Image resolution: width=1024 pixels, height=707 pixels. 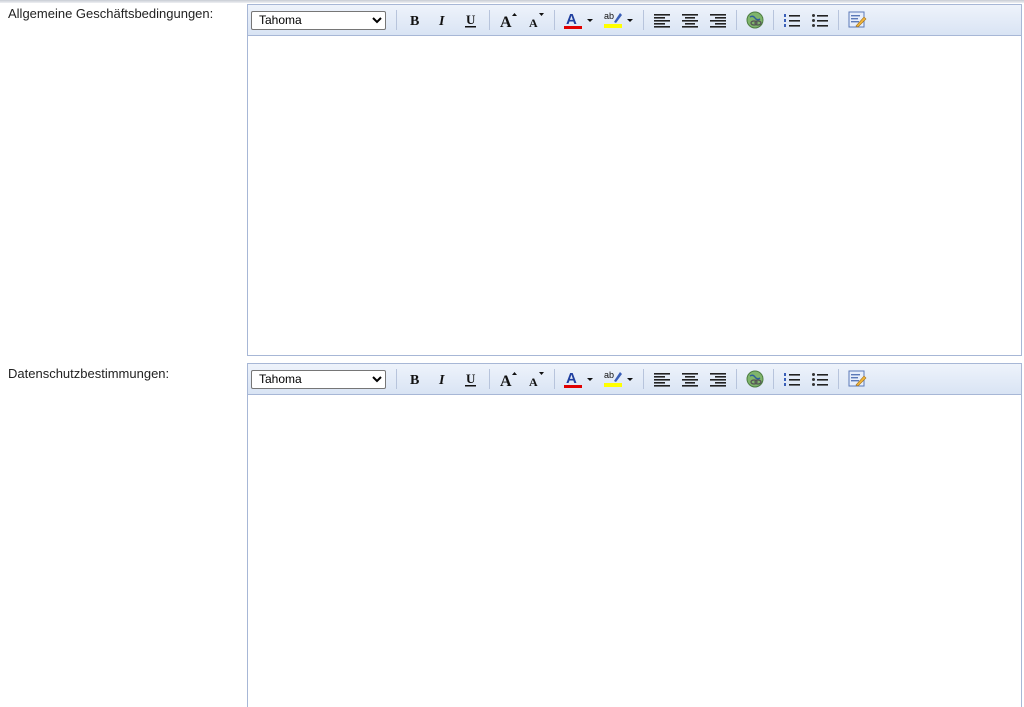 What do you see at coordinates (111, 13) in the screenshot?
I see `terms-label: Allgemeine Geschäftsbedingungen:` at bounding box center [111, 13].